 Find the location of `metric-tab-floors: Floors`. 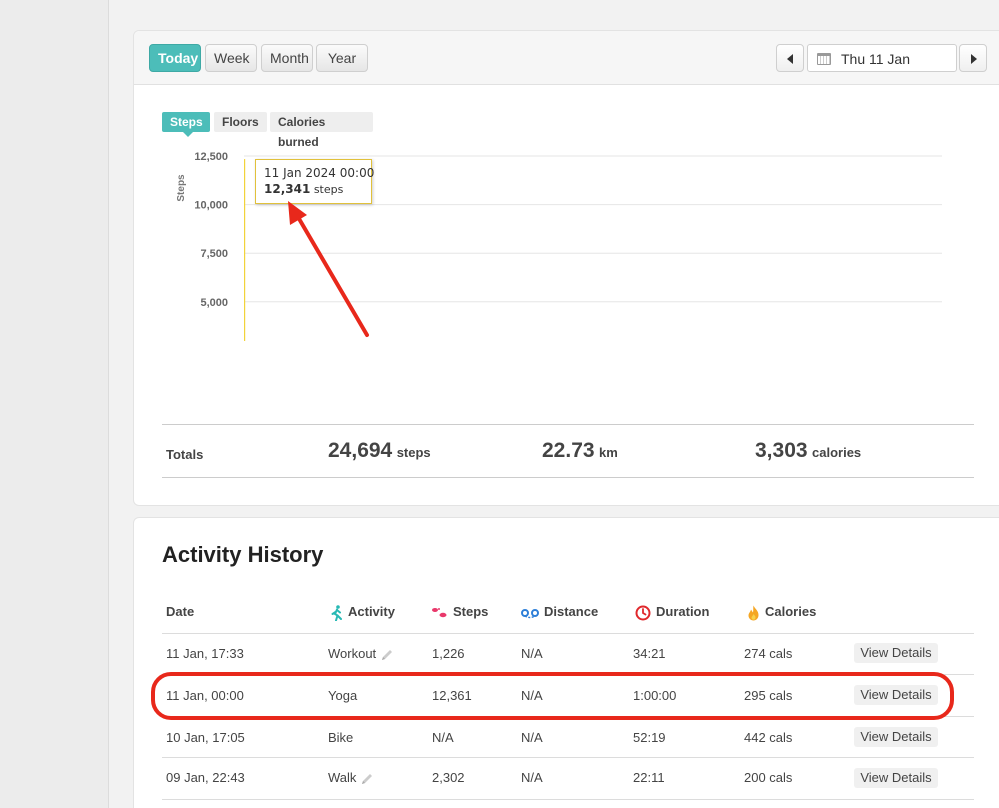

metric-tab-floors: Floors is located at coordinates (240, 122).